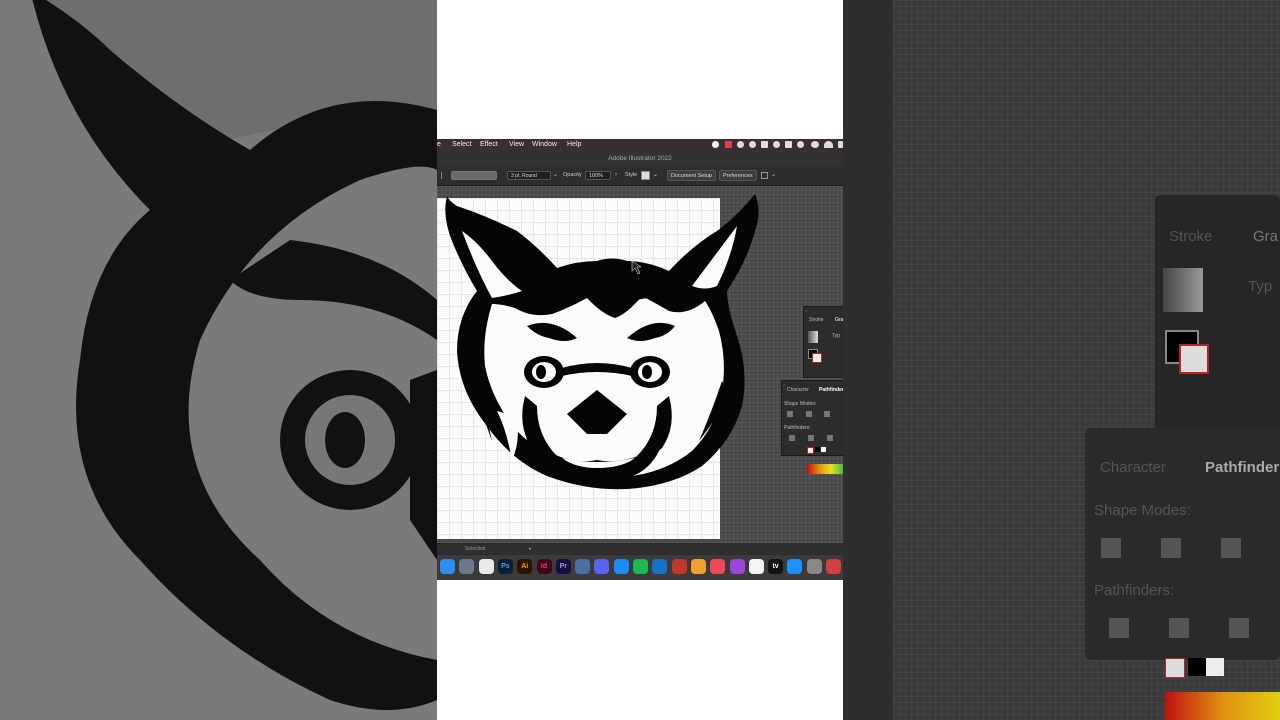  Describe the element at coordinates (806, 310) in the screenshot. I see `close-icon: ×` at that location.